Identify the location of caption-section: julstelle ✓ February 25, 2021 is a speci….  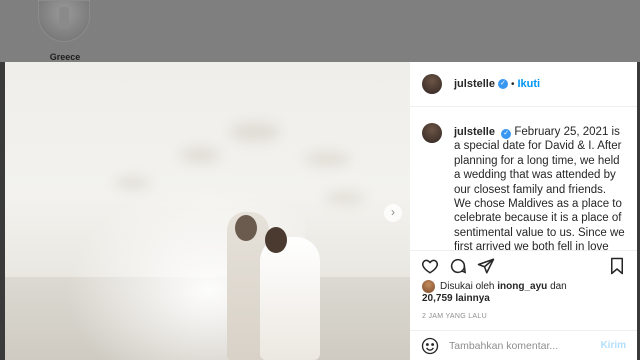
(523, 178).